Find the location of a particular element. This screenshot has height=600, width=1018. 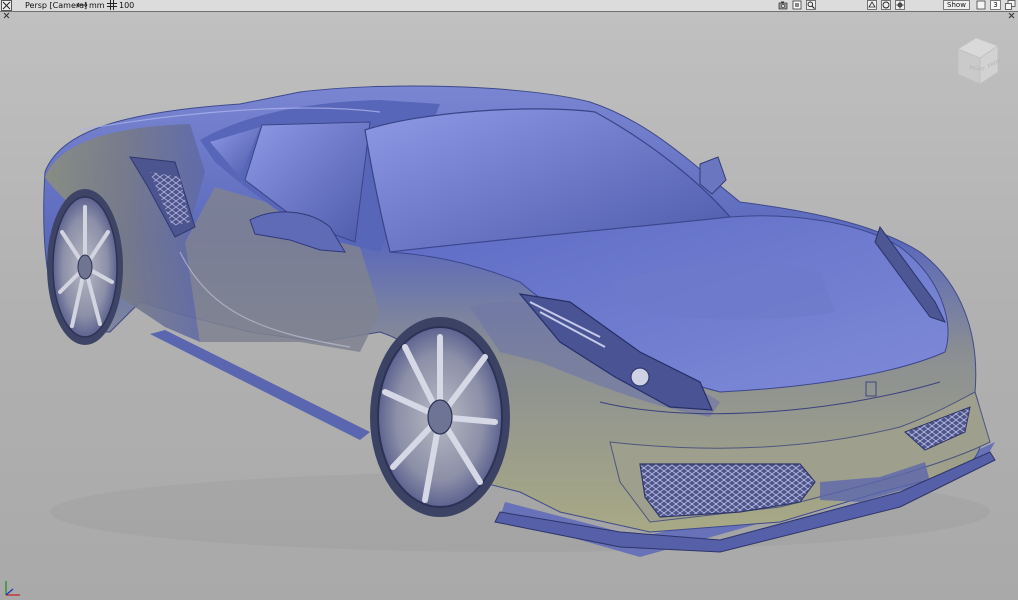

viewport-toolbar: Persp [Camera] mm 100 Show 3 is located at coordinates (509, 6).